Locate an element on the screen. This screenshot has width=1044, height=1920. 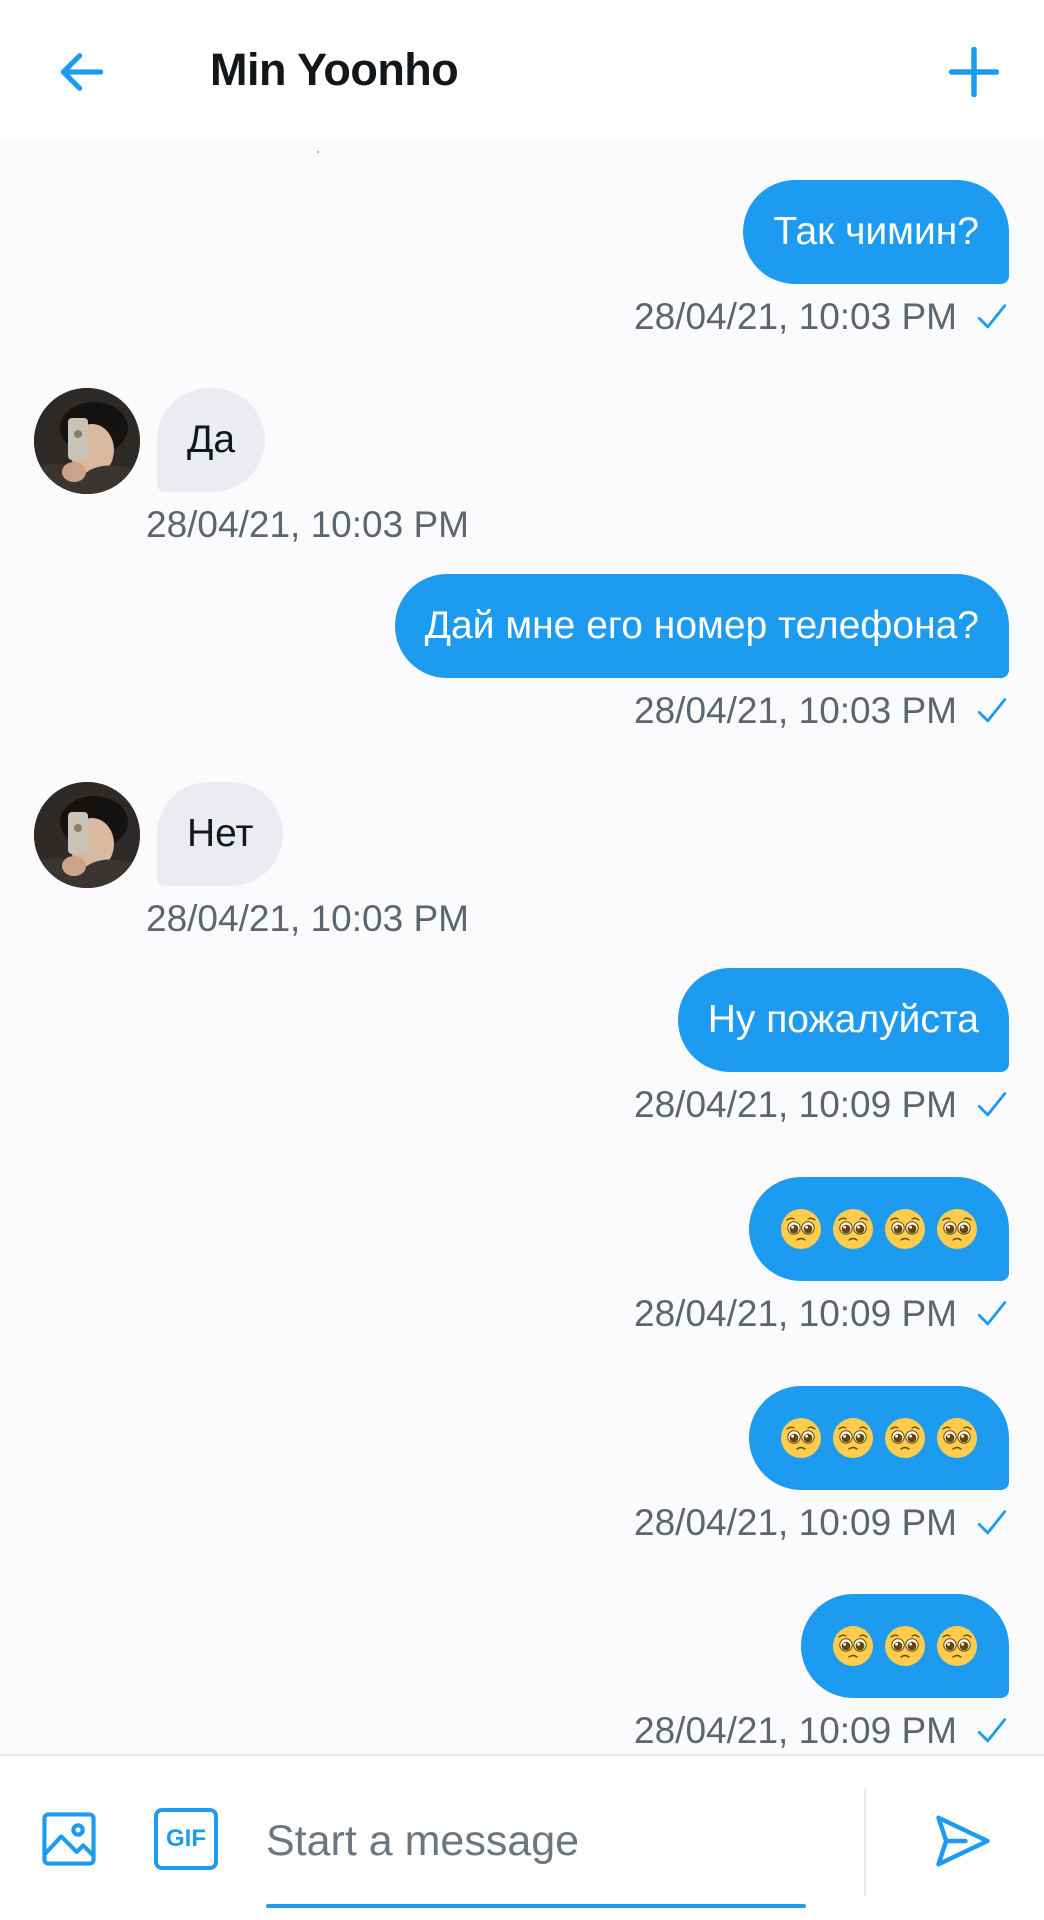
back-button is located at coordinates (82, 72).